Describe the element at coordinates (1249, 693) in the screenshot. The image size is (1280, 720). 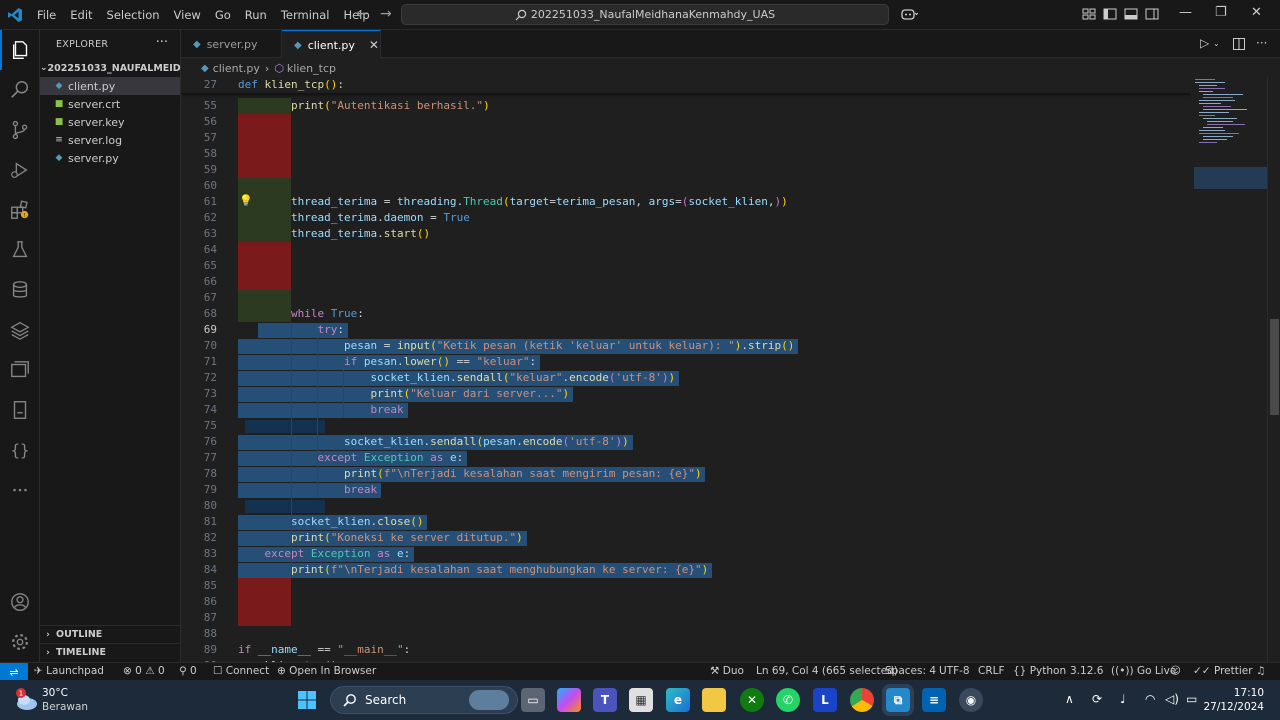
I see `clock-time: 17:10` at that location.